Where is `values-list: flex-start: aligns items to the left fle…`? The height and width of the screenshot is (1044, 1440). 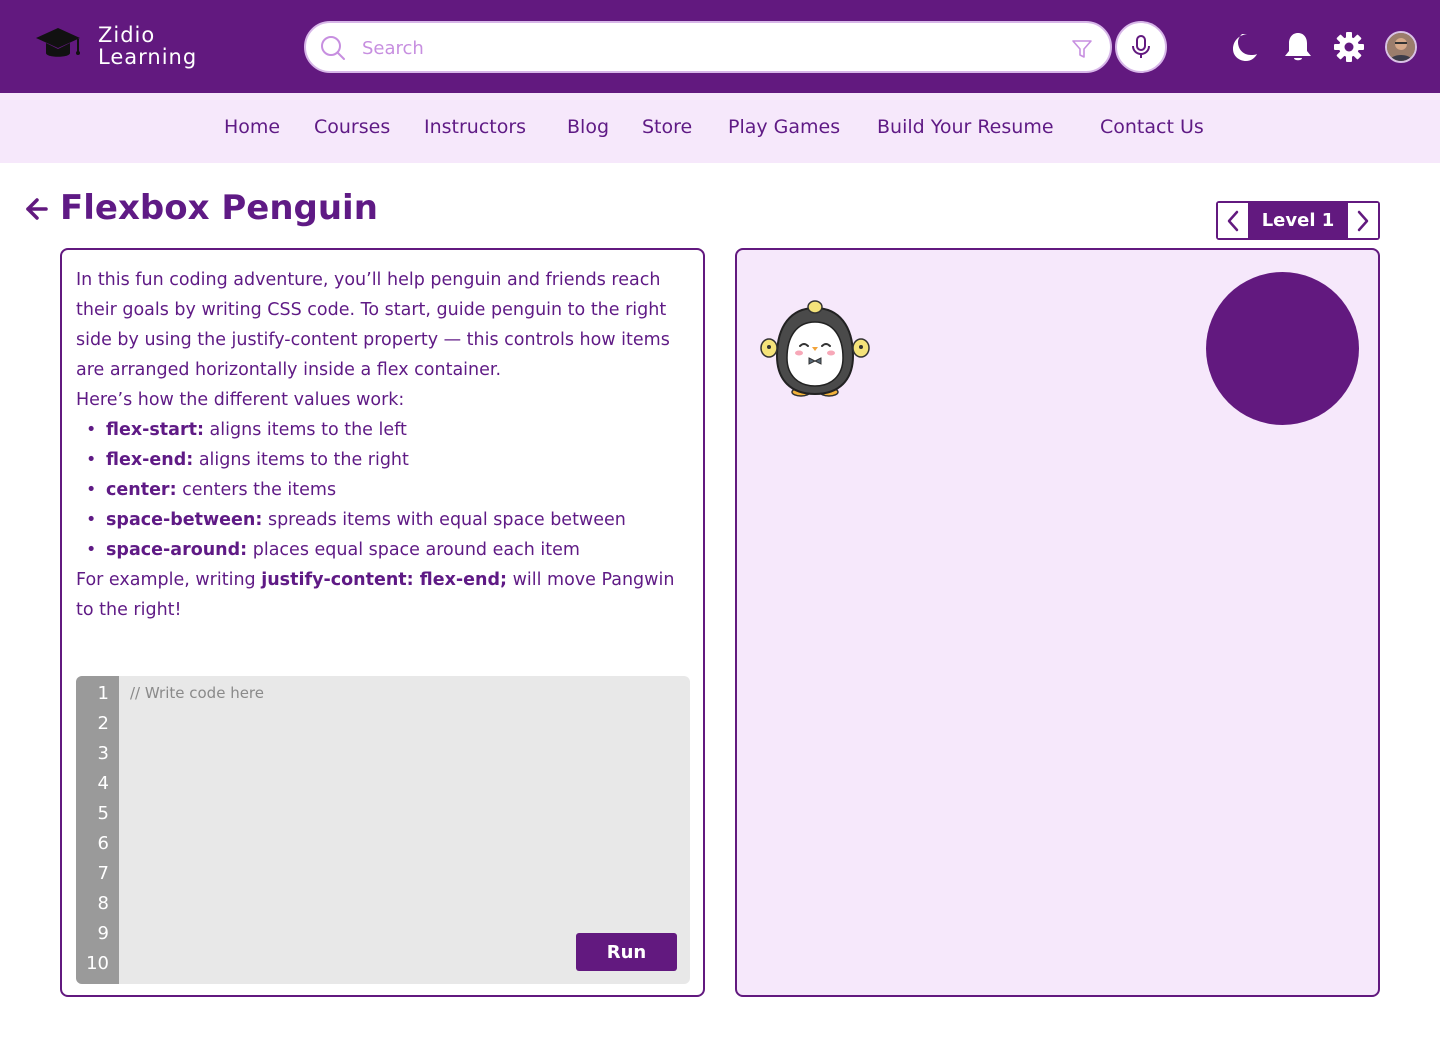 values-list: flex-start: aligns items to the left fle… is located at coordinates (385, 490).